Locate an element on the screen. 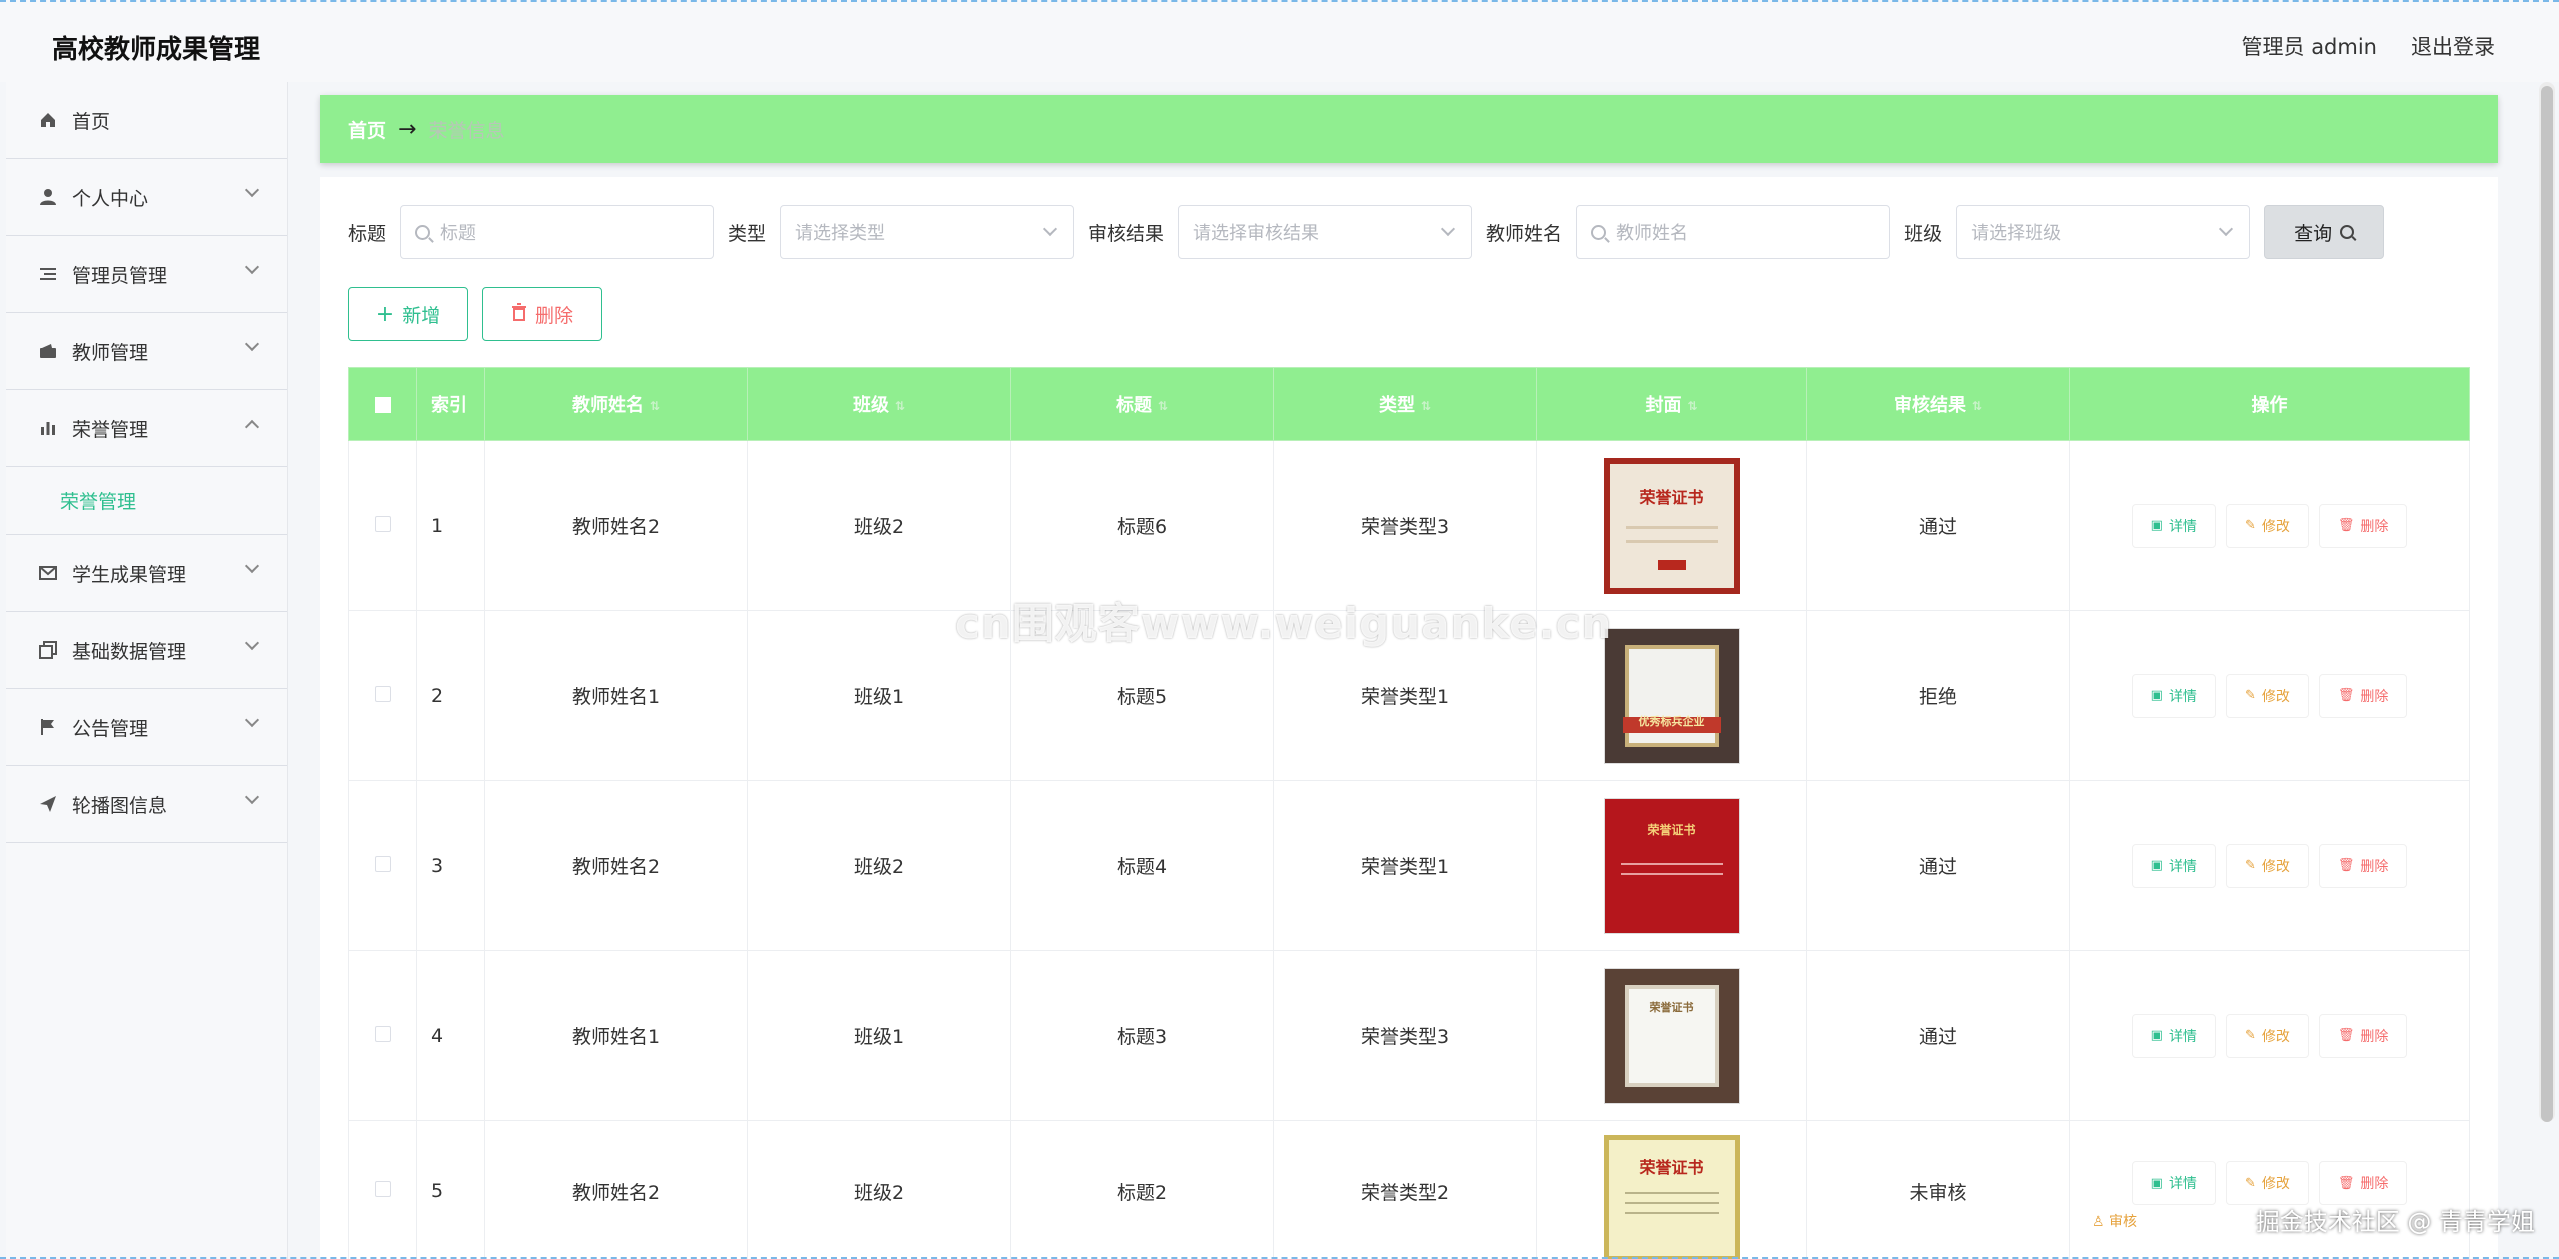 The image size is (2559, 1259). sidebar-item-label: 基础数据管理 is located at coordinates (129, 651).